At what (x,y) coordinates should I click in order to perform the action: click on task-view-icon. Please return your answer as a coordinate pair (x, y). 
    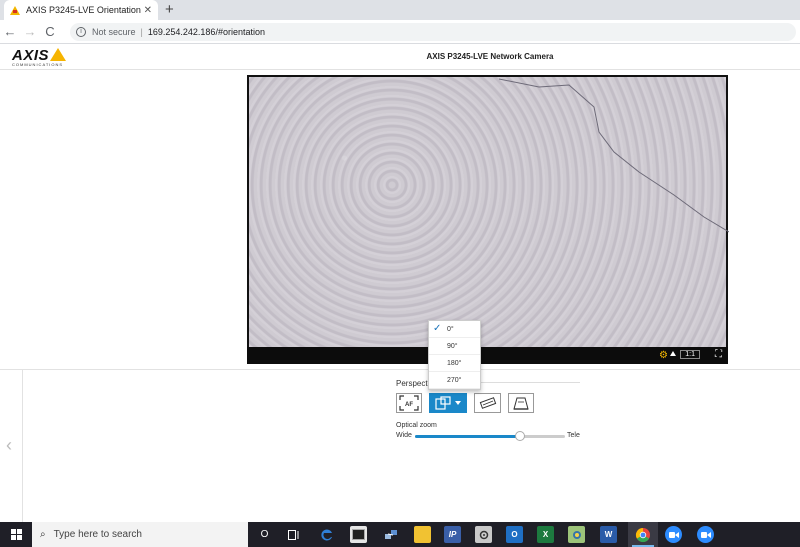
    Looking at the image, I should click on (293, 534).